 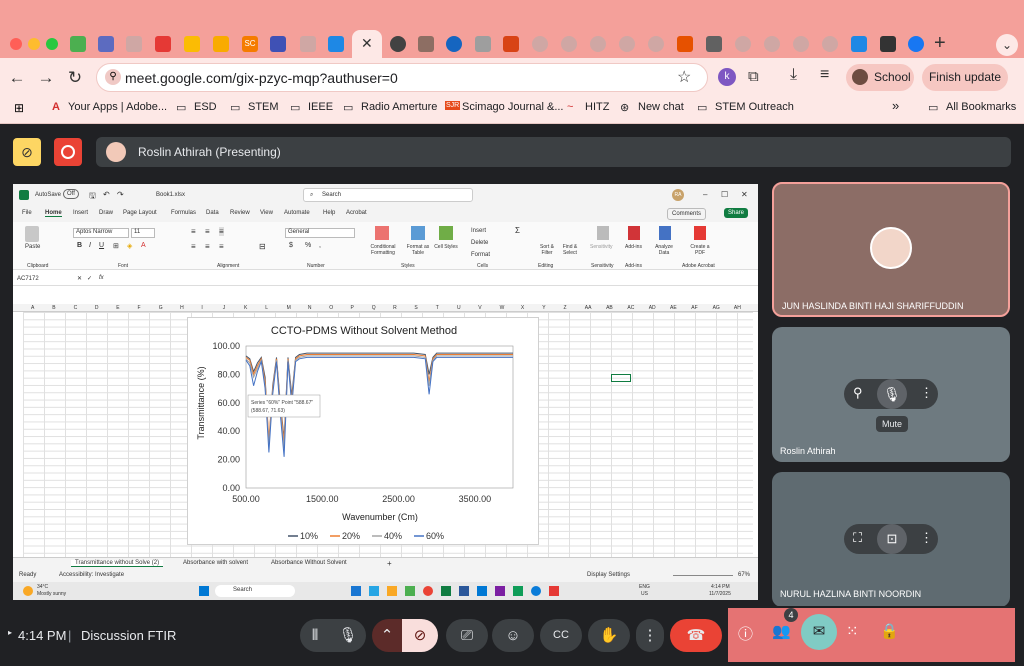 What do you see at coordinates (858, 393) in the screenshot?
I see `pin-icon: ⚲` at bounding box center [858, 393].